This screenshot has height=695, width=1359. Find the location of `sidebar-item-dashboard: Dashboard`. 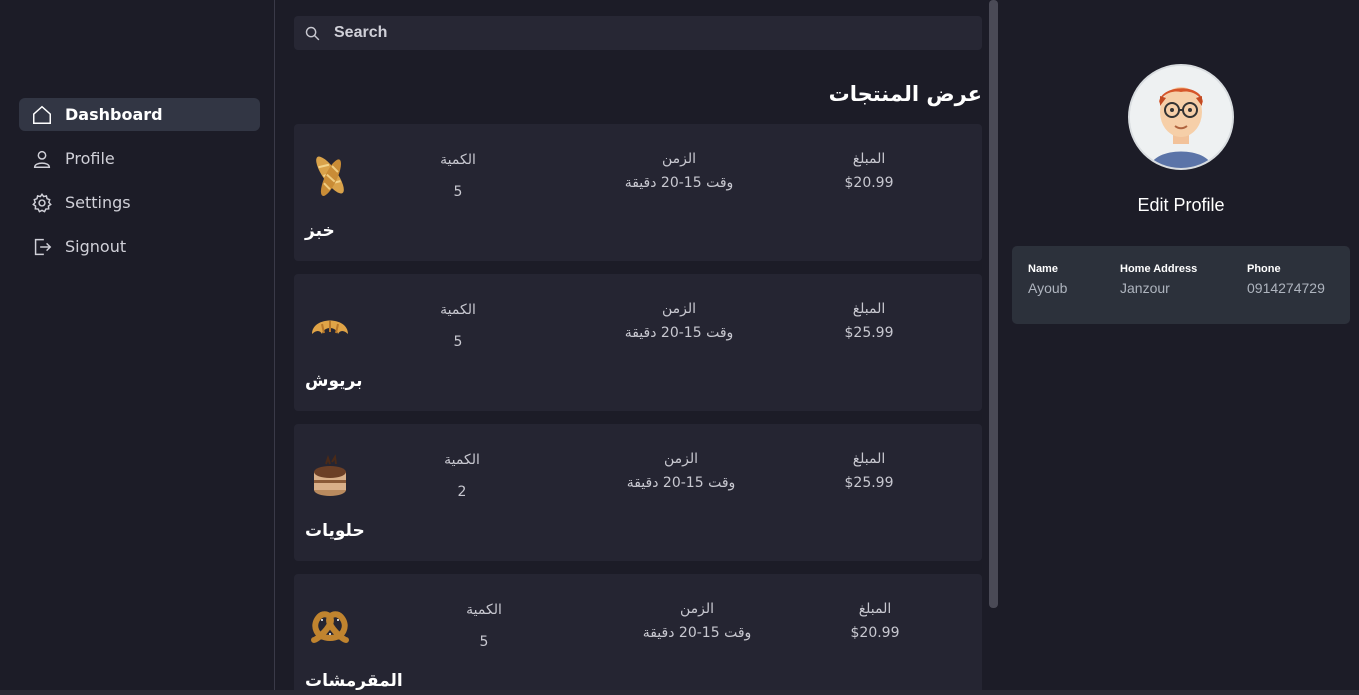

sidebar-item-dashboard: Dashboard is located at coordinates (139, 114).